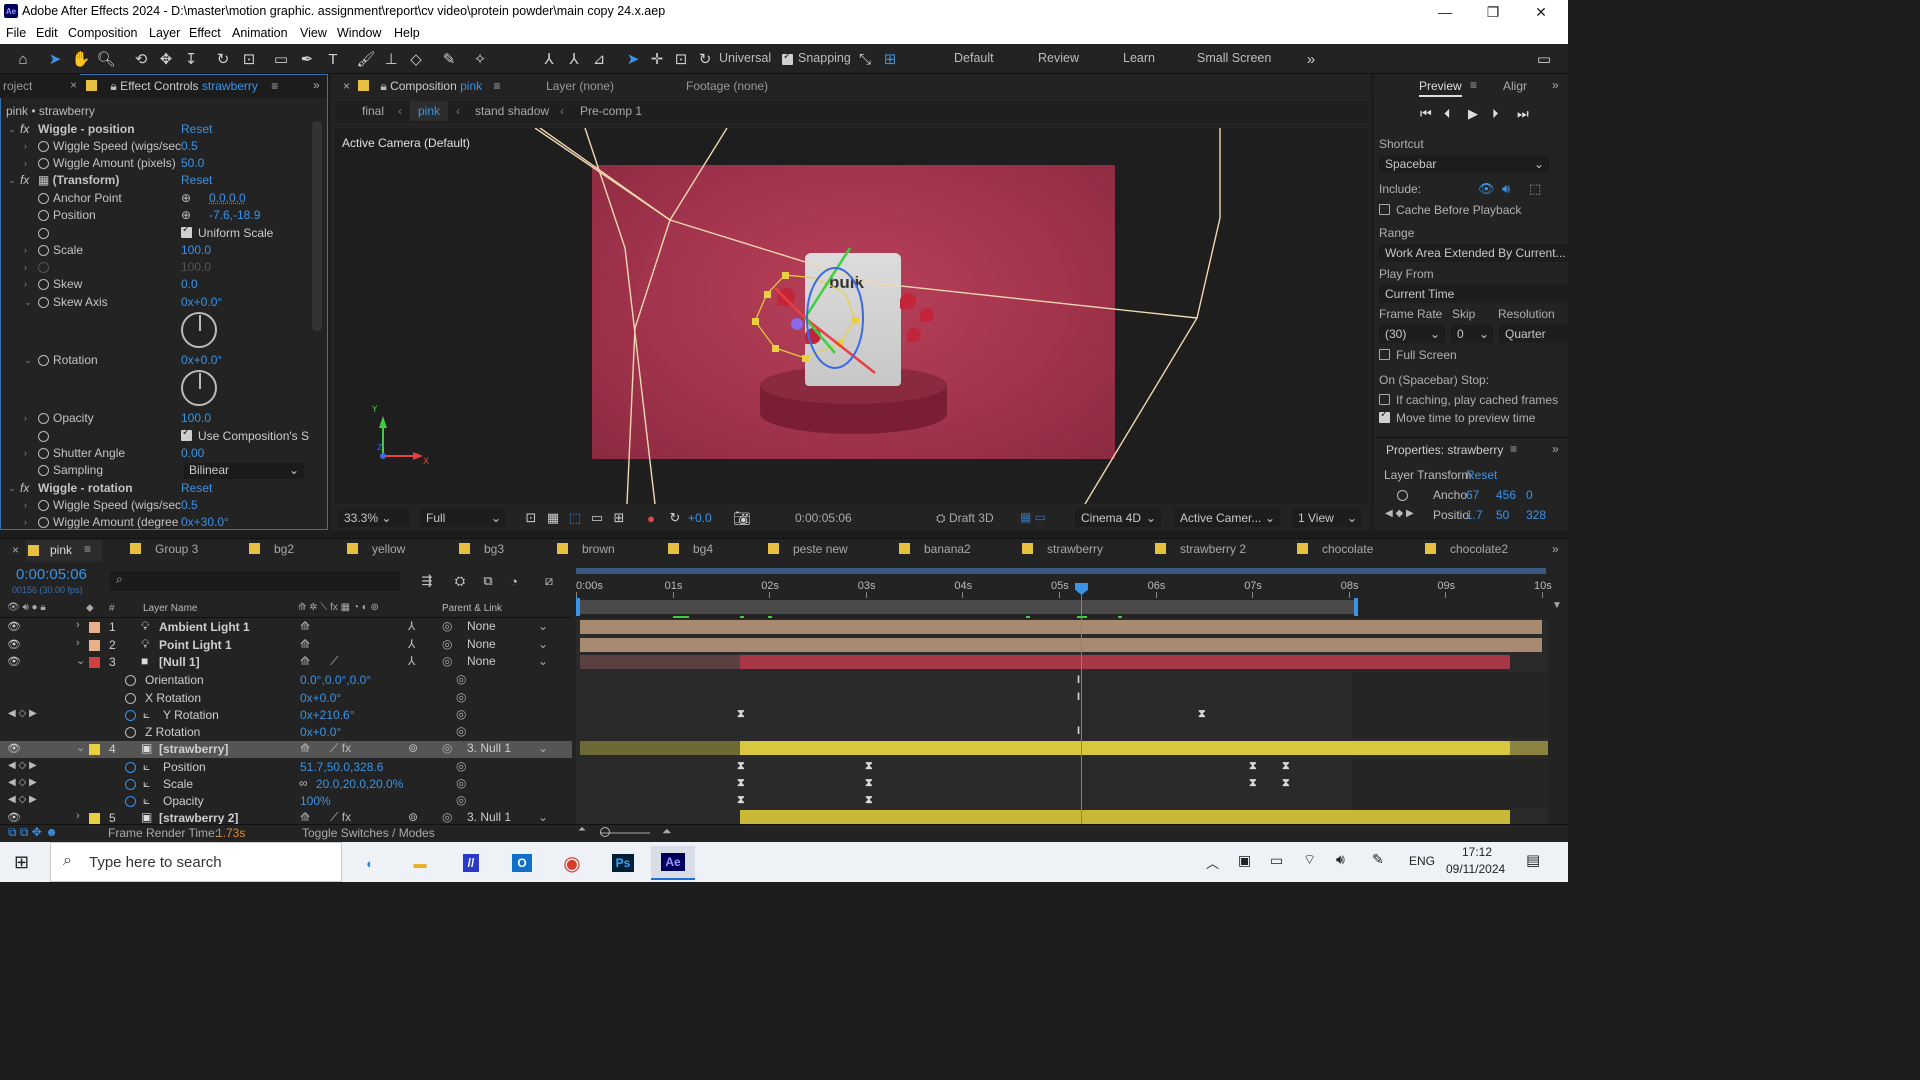 The height and width of the screenshot is (1080, 1920). What do you see at coordinates (681, 59) in the screenshot?
I see `scale-gizmo-icon: ⊡` at bounding box center [681, 59].